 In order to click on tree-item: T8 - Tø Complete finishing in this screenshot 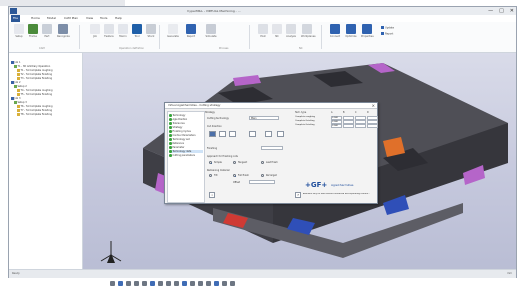, I will do `click(34, 114)`.